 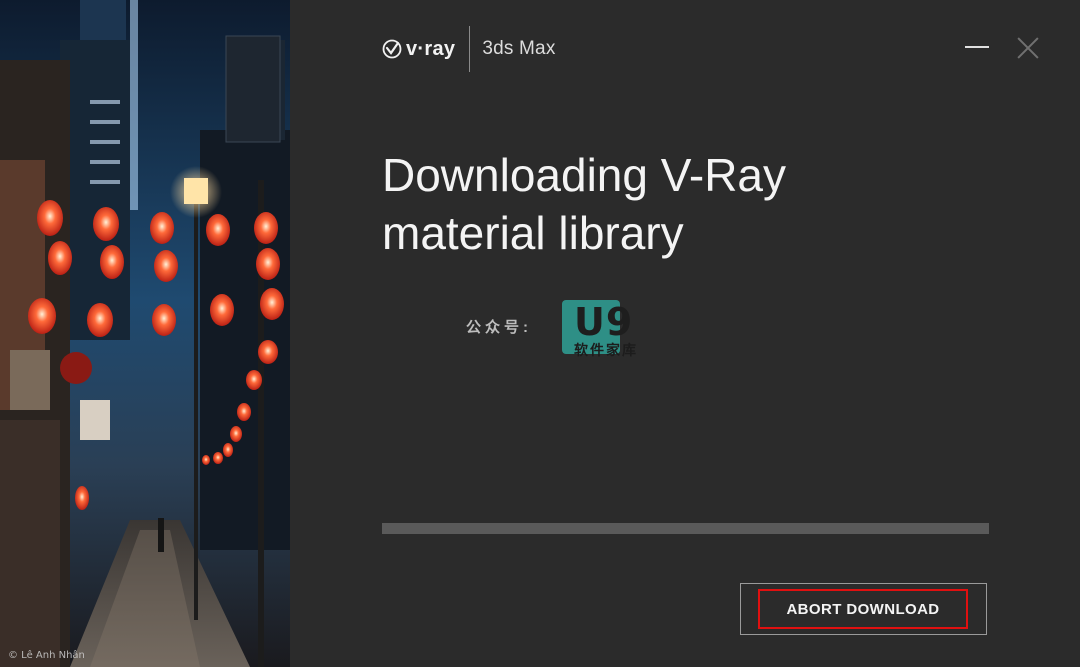 I want to click on minimize-button, so click(x=977, y=47).